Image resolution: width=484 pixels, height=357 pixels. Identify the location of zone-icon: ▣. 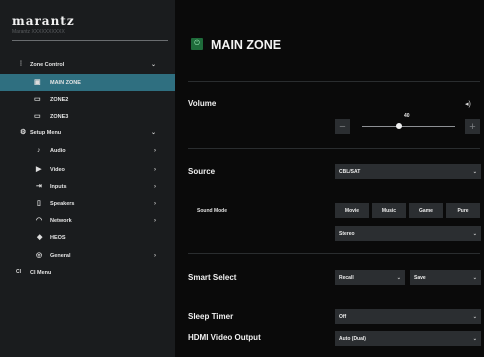
(37, 82).